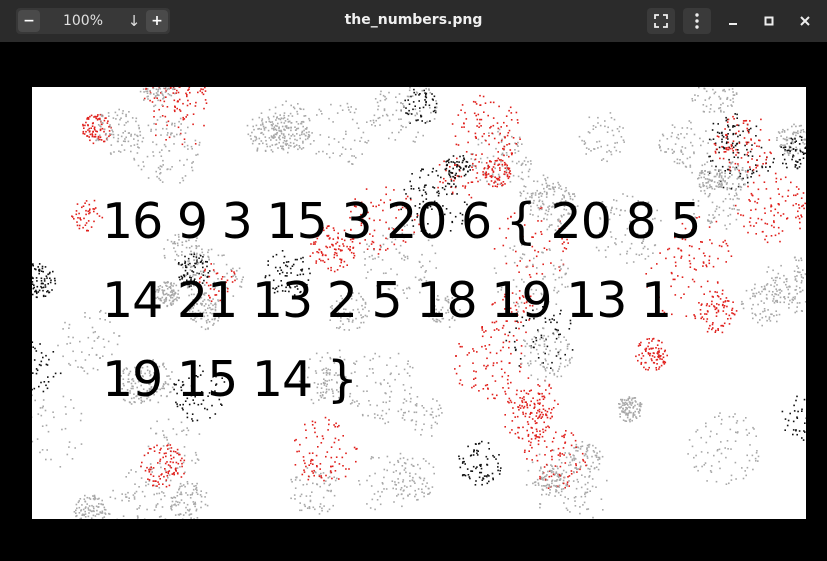 Image resolution: width=827 pixels, height=561 pixels. I want to click on zoom-level: 100%, so click(83, 21).